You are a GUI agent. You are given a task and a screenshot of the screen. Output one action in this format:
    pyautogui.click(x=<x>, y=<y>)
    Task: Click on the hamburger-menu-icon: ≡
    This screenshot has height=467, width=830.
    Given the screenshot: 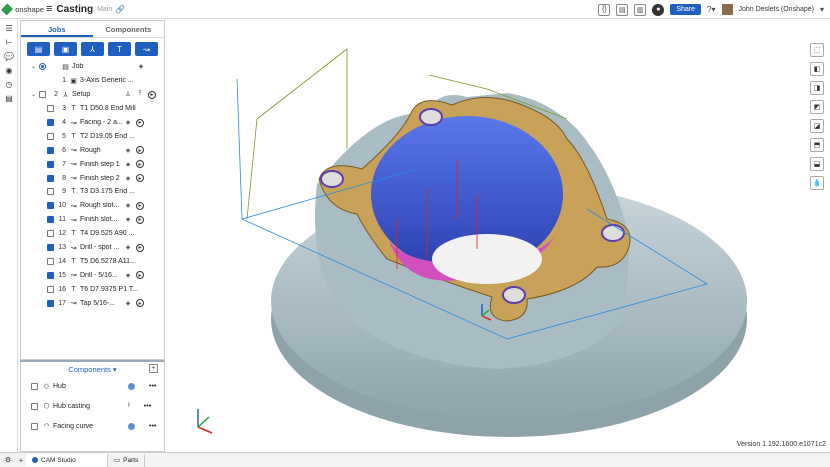 What is the action you would take?
    pyautogui.click(x=49, y=9)
    